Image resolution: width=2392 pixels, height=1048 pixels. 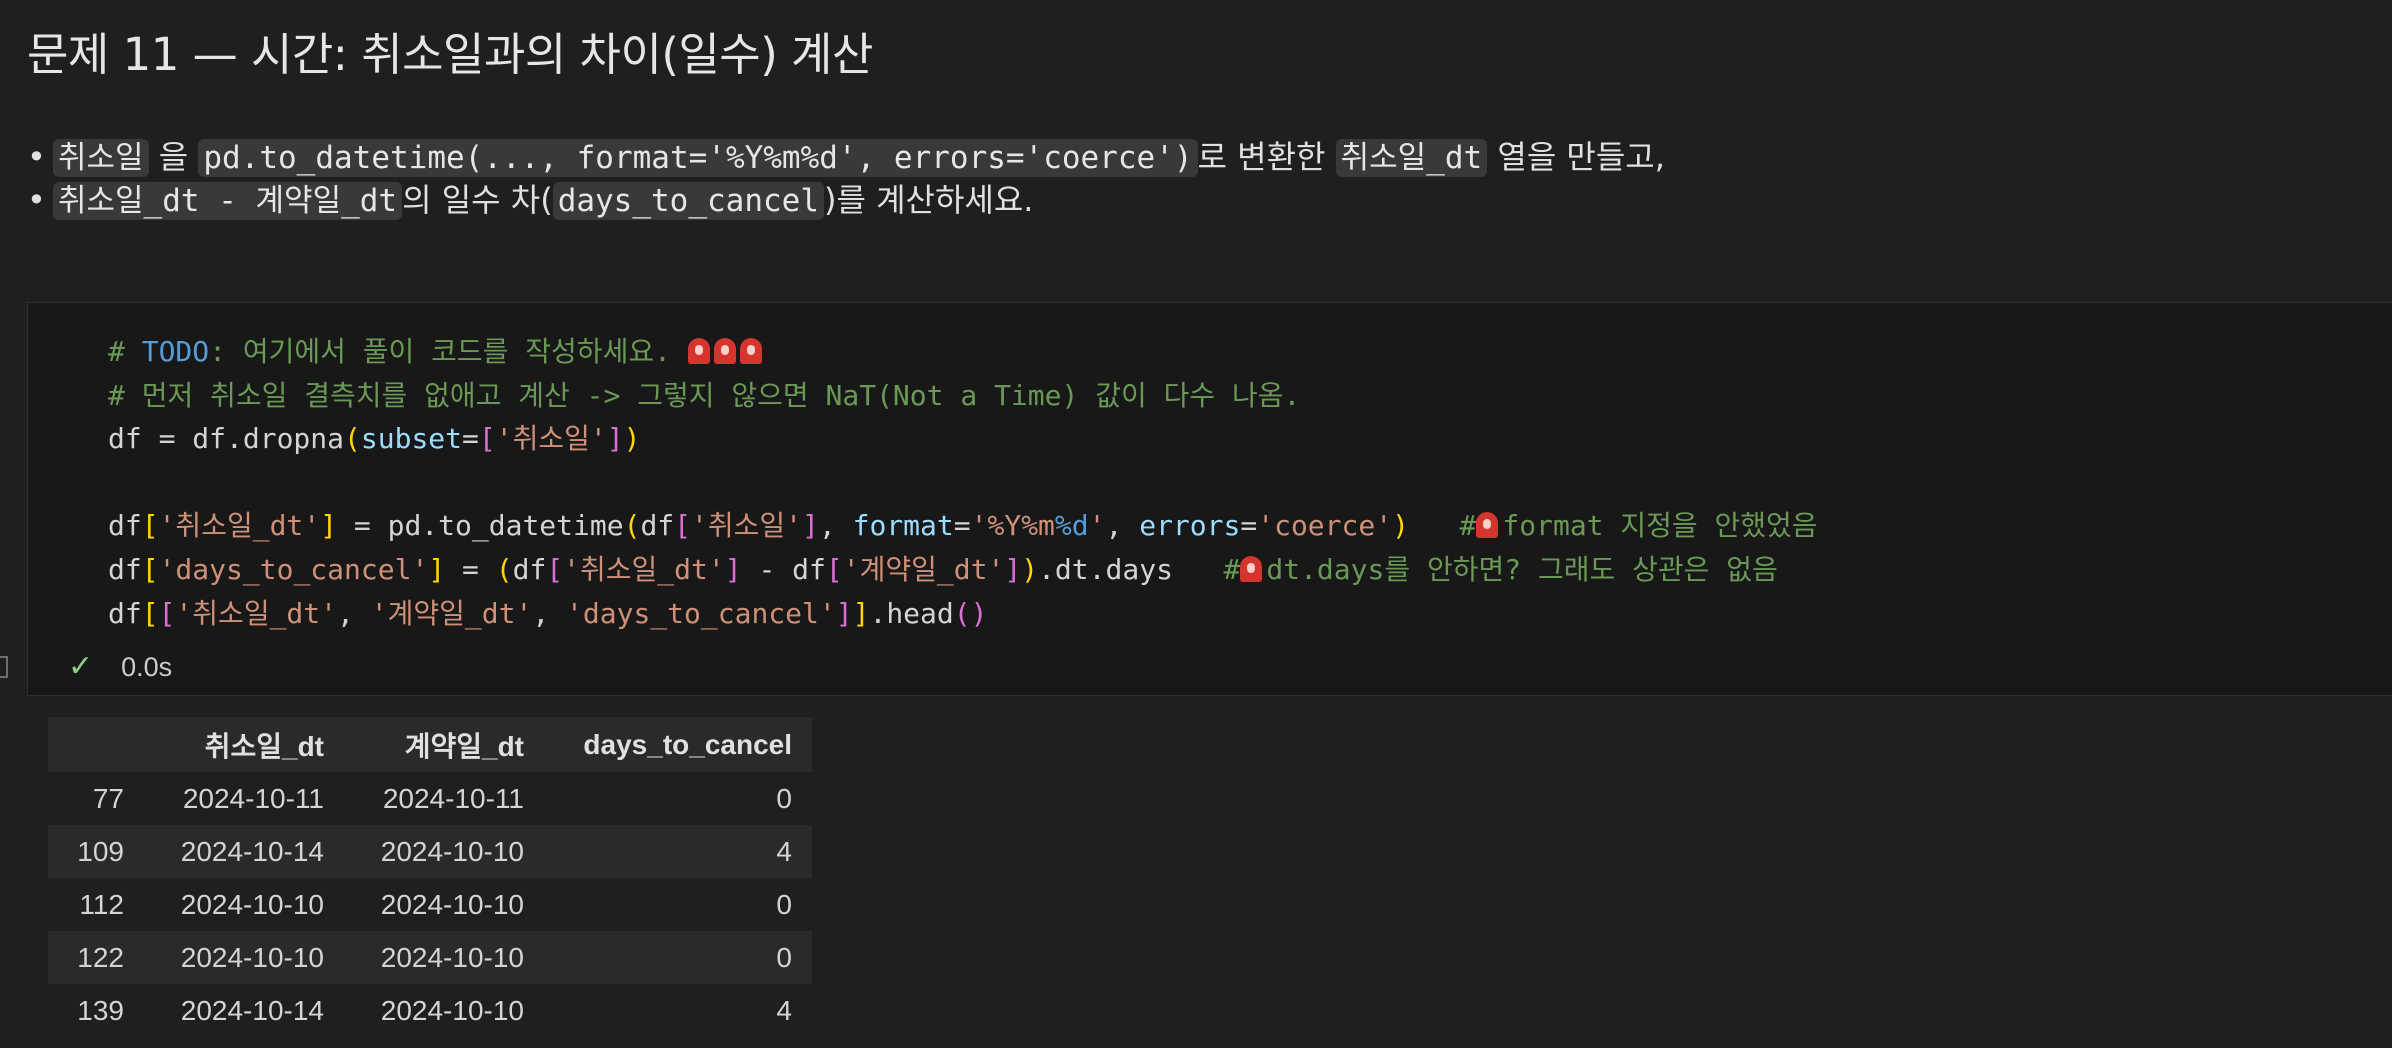 I want to click on row-index: 77, so click(x=108, y=798).